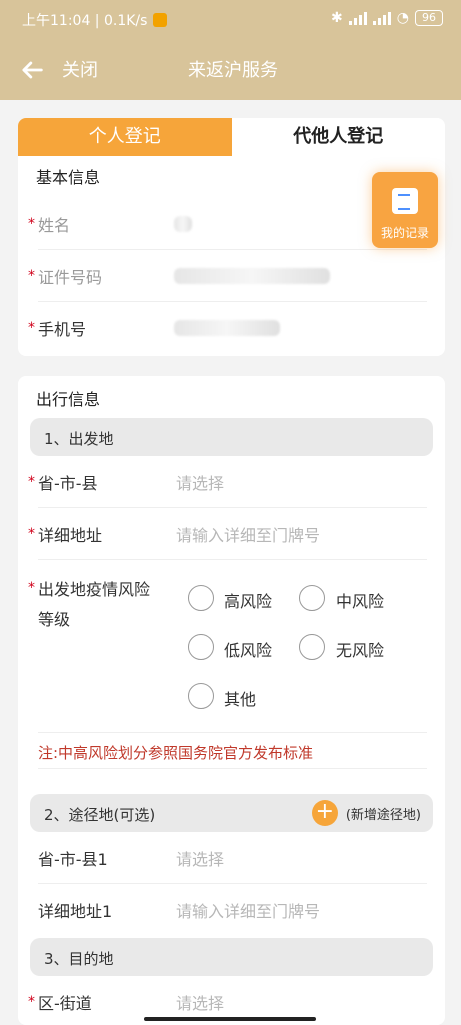 The image size is (461, 1025). What do you see at coordinates (402, 18) in the screenshot?
I see `wifi-icon: ◔` at bounding box center [402, 18].